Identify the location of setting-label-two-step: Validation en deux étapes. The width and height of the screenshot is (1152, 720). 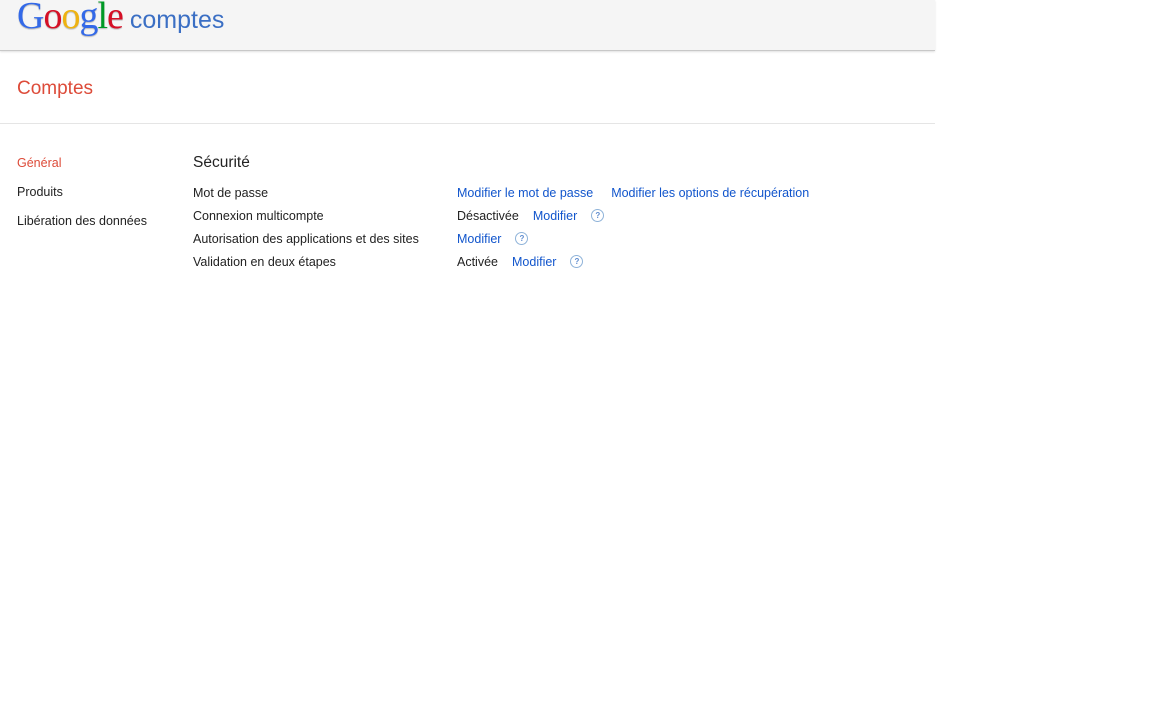
(264, 262).